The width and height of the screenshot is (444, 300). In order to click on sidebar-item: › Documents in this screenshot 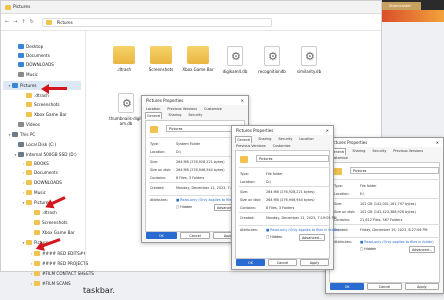, I will do `click(30, 172)`.